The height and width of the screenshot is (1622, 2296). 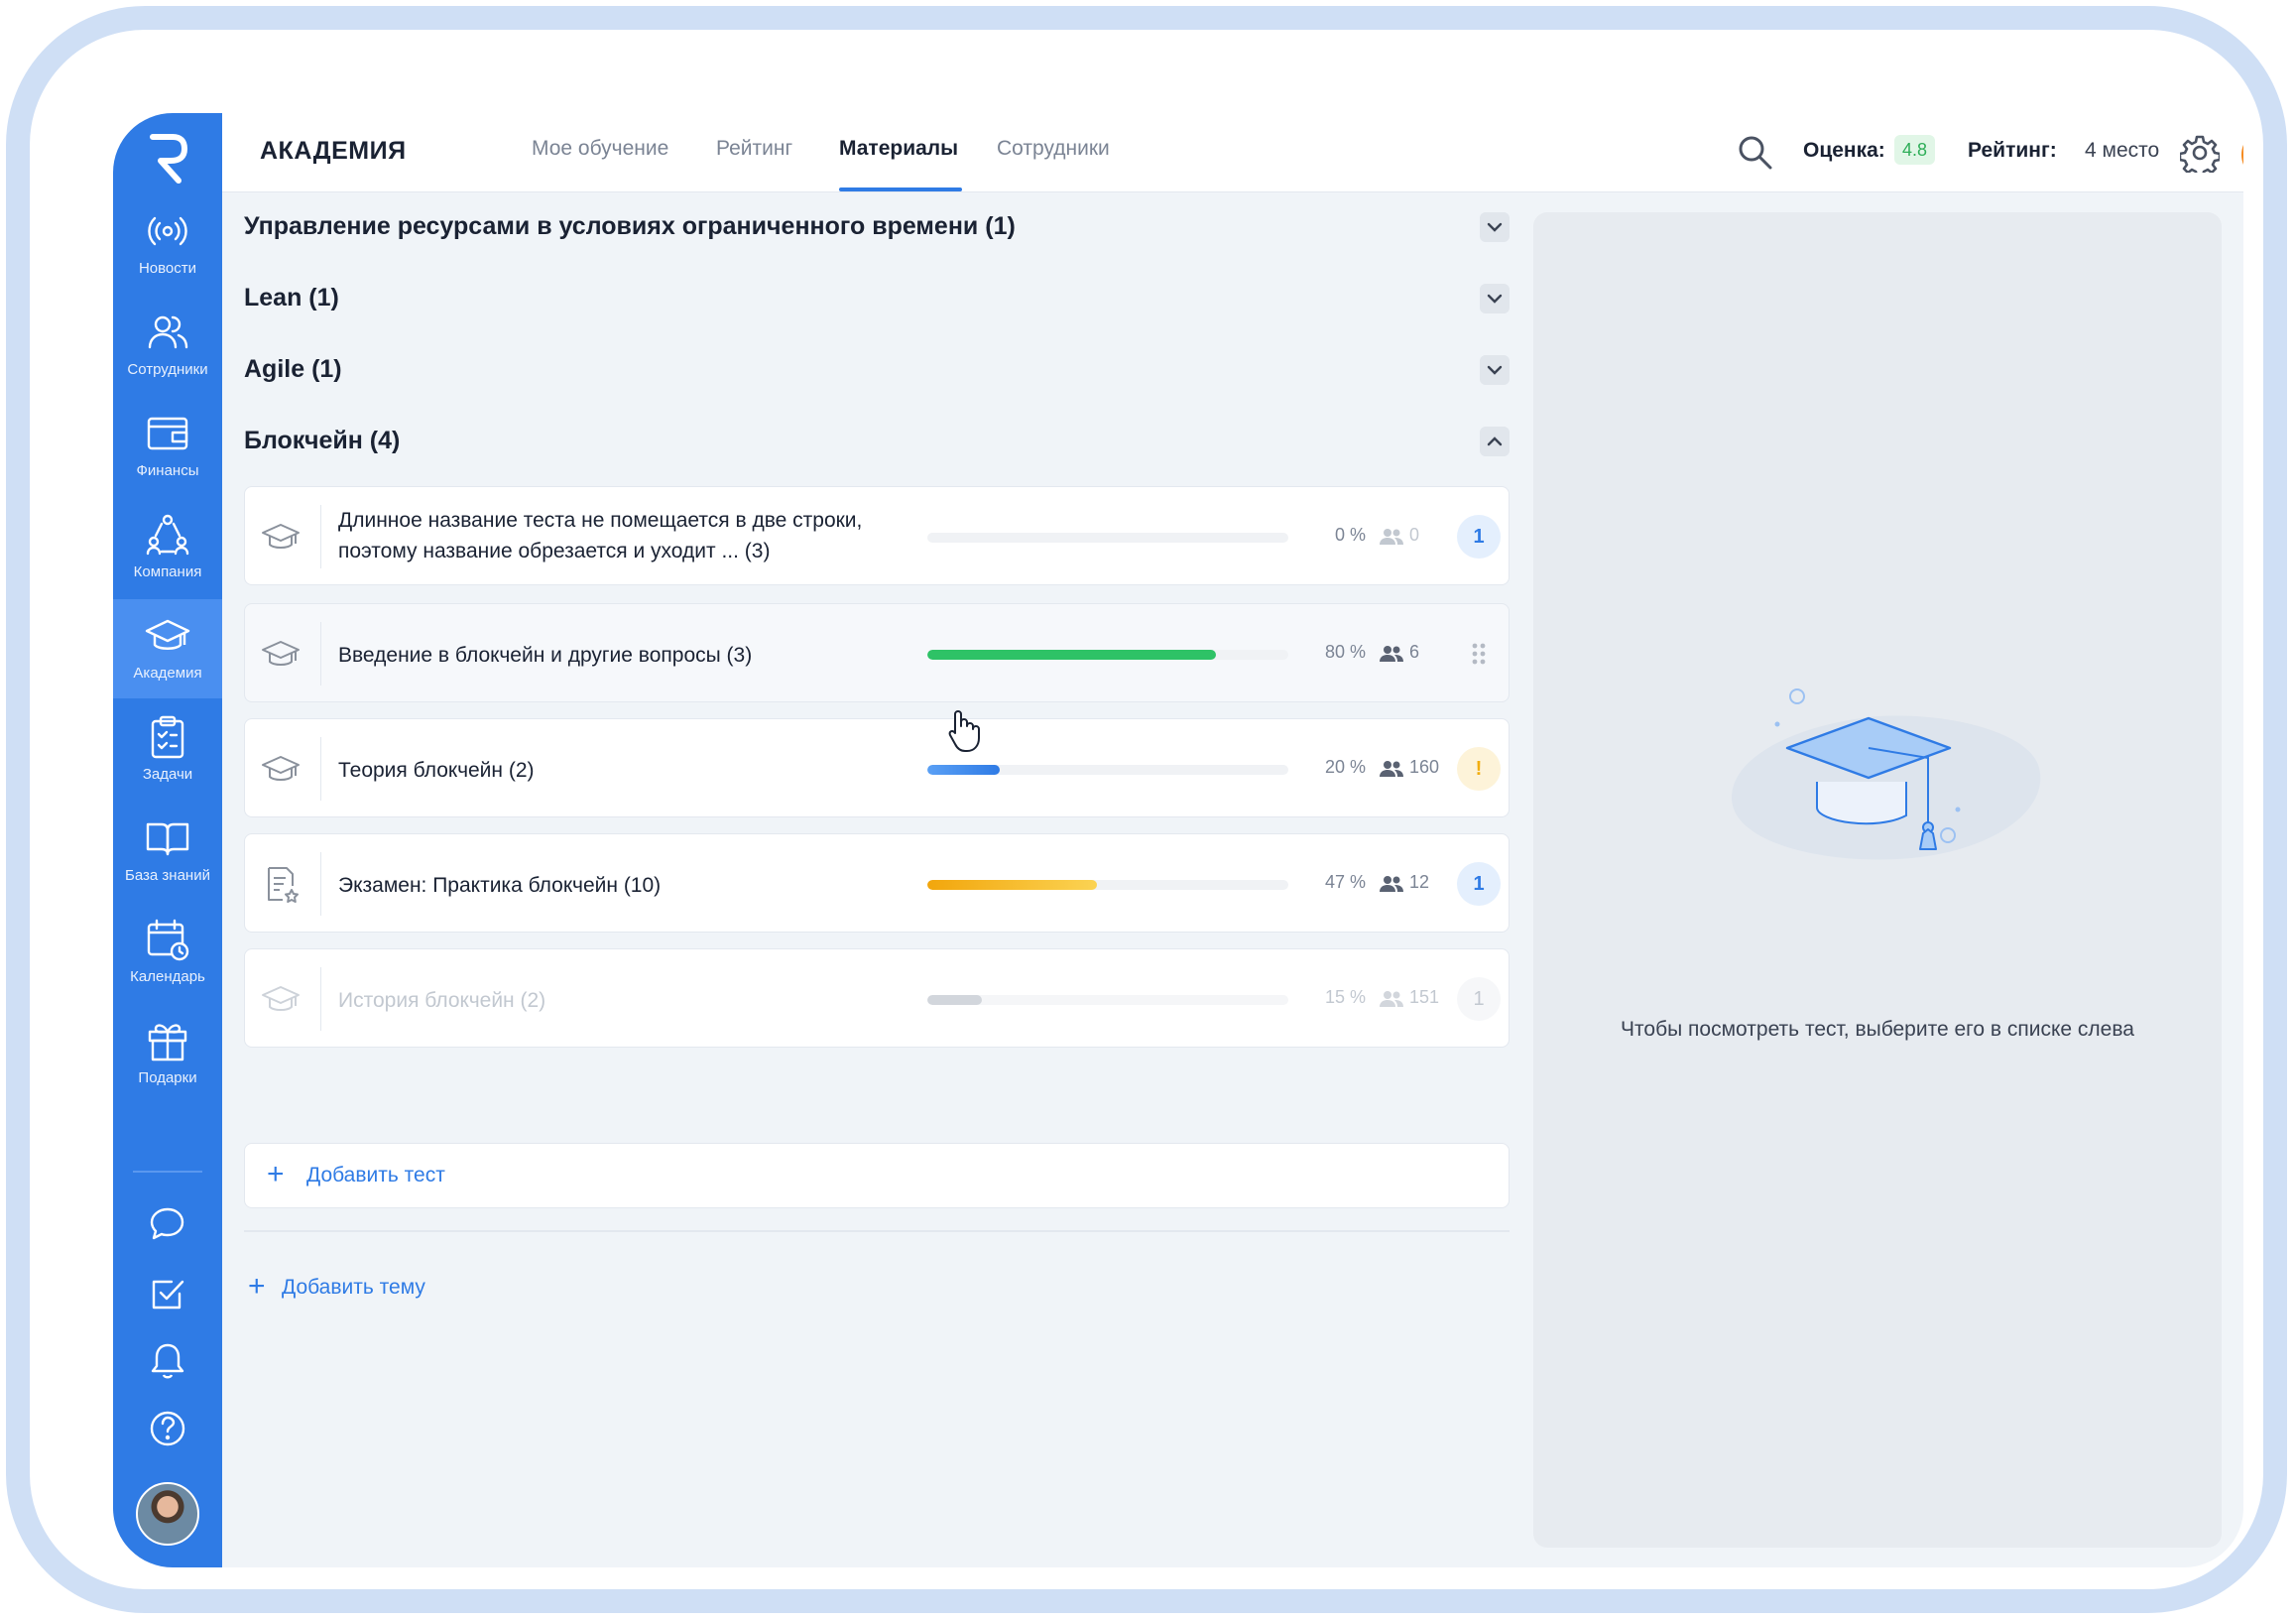 I want to click on sidebar-item-label: Академия, so click(x=167, y=673).